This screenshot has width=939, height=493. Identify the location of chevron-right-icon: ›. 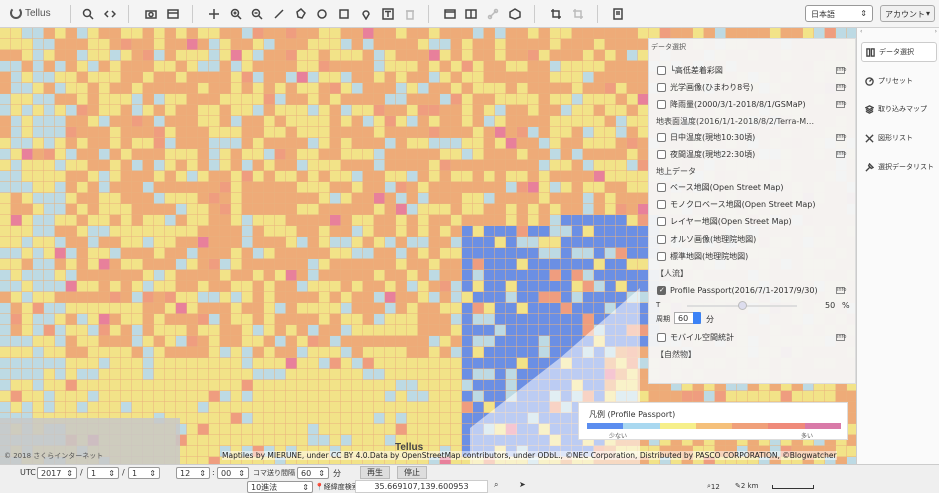
(936, 32).